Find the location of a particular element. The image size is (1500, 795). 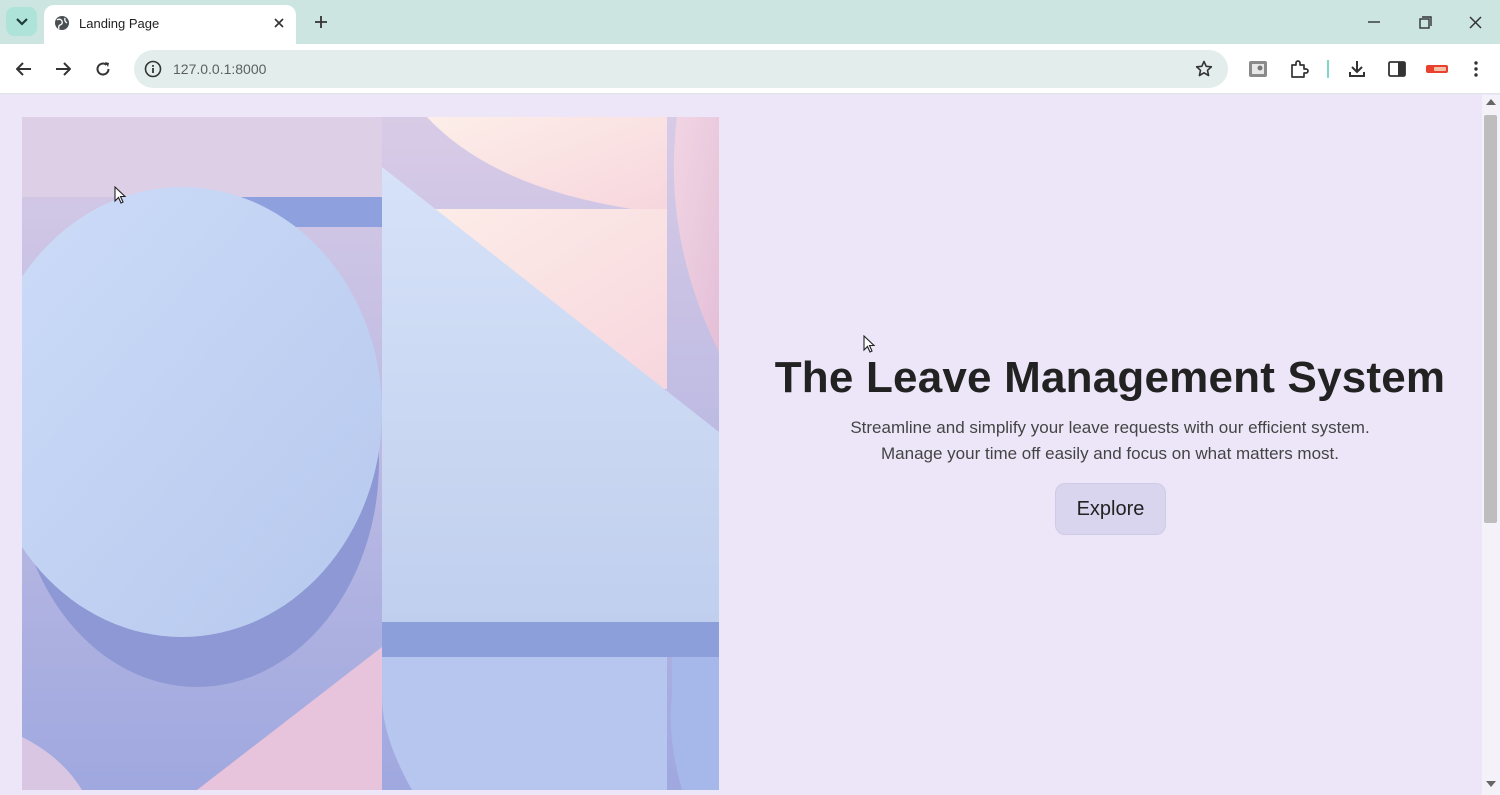

bookmark-button is located at coordinates (1204, 69).